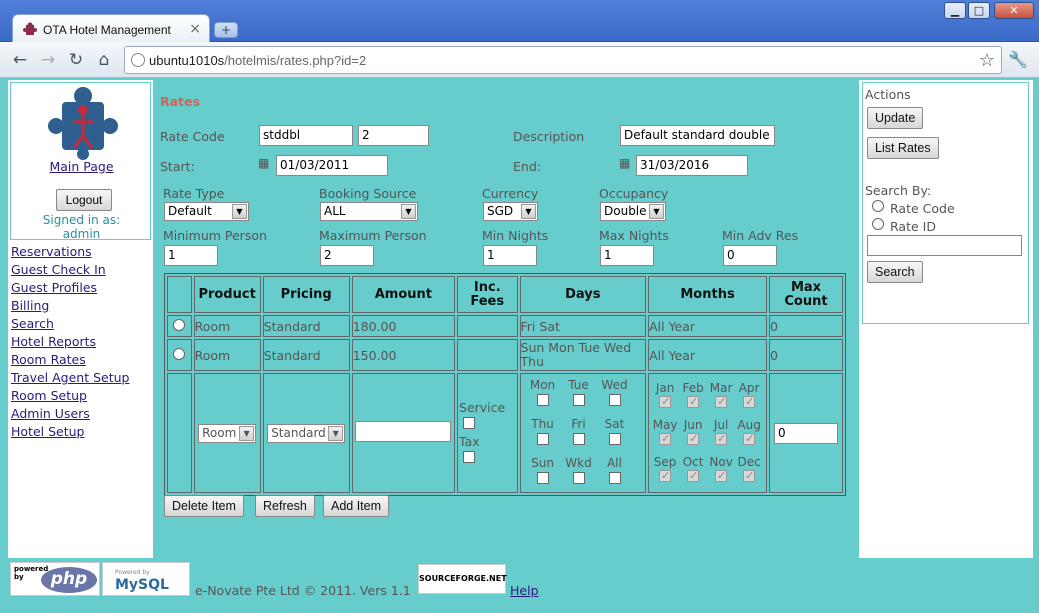 This screenshot has height=613, width=1039. What do you see at coordinates (510, 193) in the screenshot?
I see `currency-label: Currency` at bounding box center [510, 193].